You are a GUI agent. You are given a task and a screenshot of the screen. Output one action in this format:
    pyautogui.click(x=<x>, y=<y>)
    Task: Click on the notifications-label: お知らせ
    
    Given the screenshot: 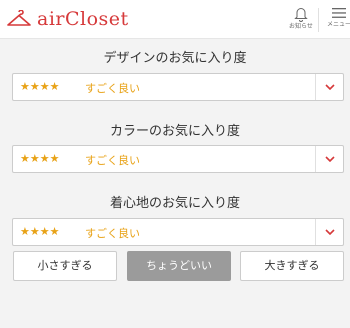 What is the action you would take?
    pyautogui.click(x=301, y=26)
    